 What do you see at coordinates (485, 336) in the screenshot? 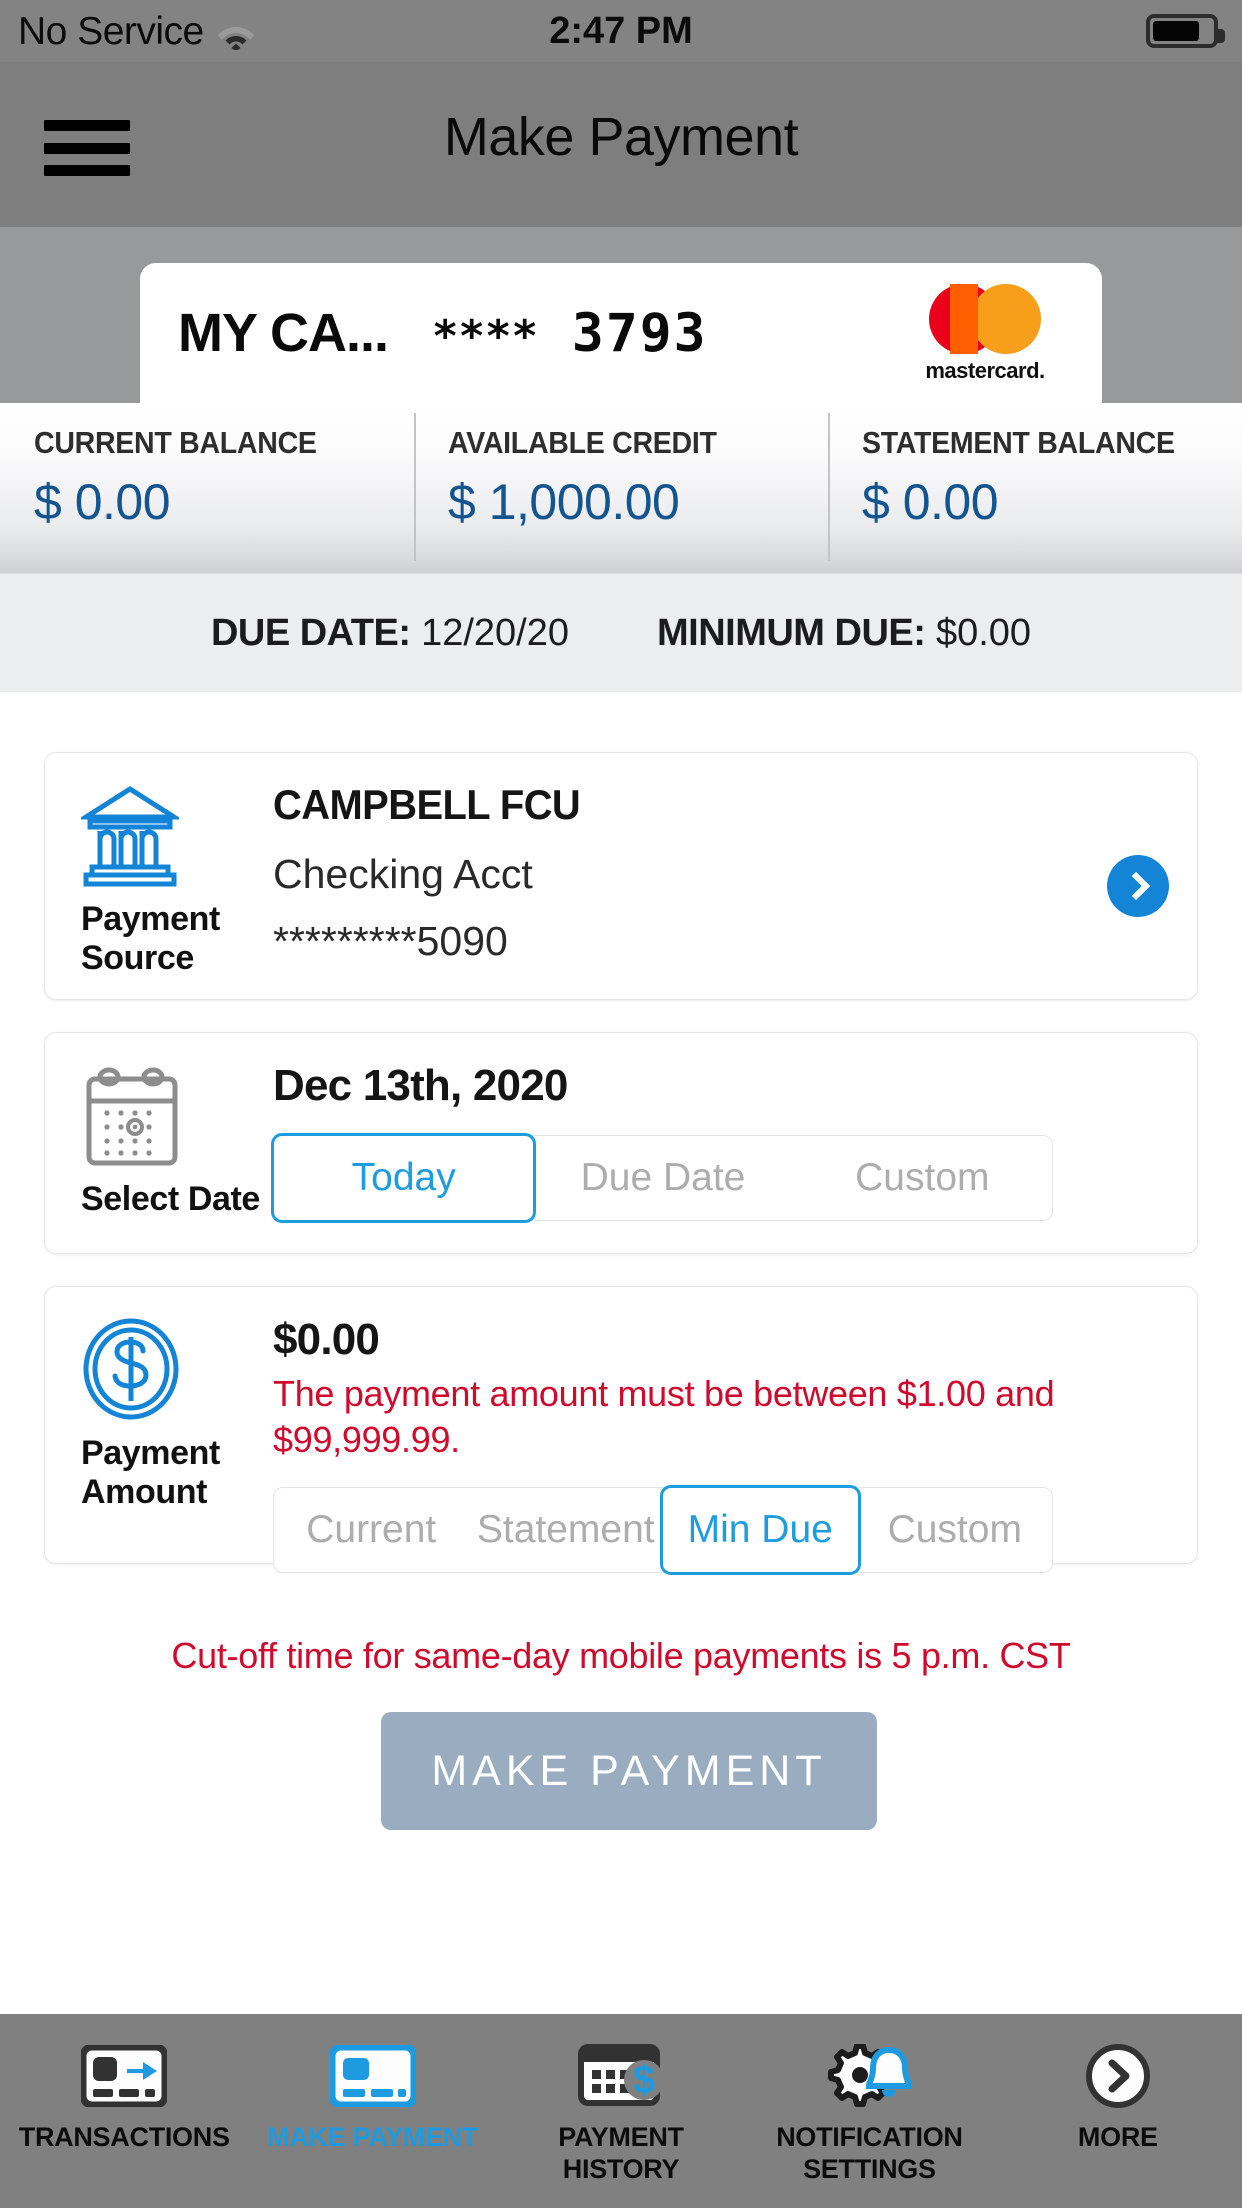
I see `account-mask-stars: ****` at bounding box center [485, 336].